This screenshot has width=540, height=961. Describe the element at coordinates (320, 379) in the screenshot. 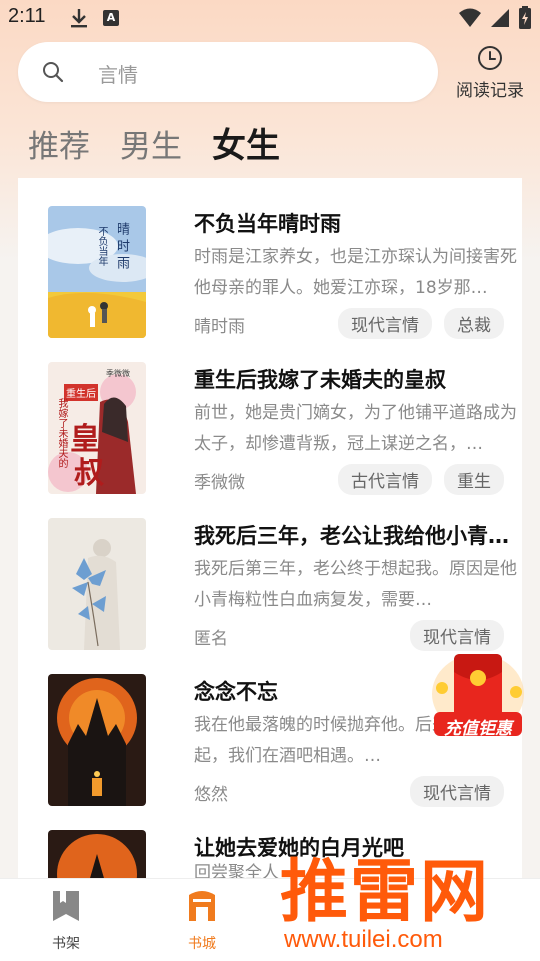

I see `book-title: 重生后我嫁了未婚夫的皇叔` at that location.